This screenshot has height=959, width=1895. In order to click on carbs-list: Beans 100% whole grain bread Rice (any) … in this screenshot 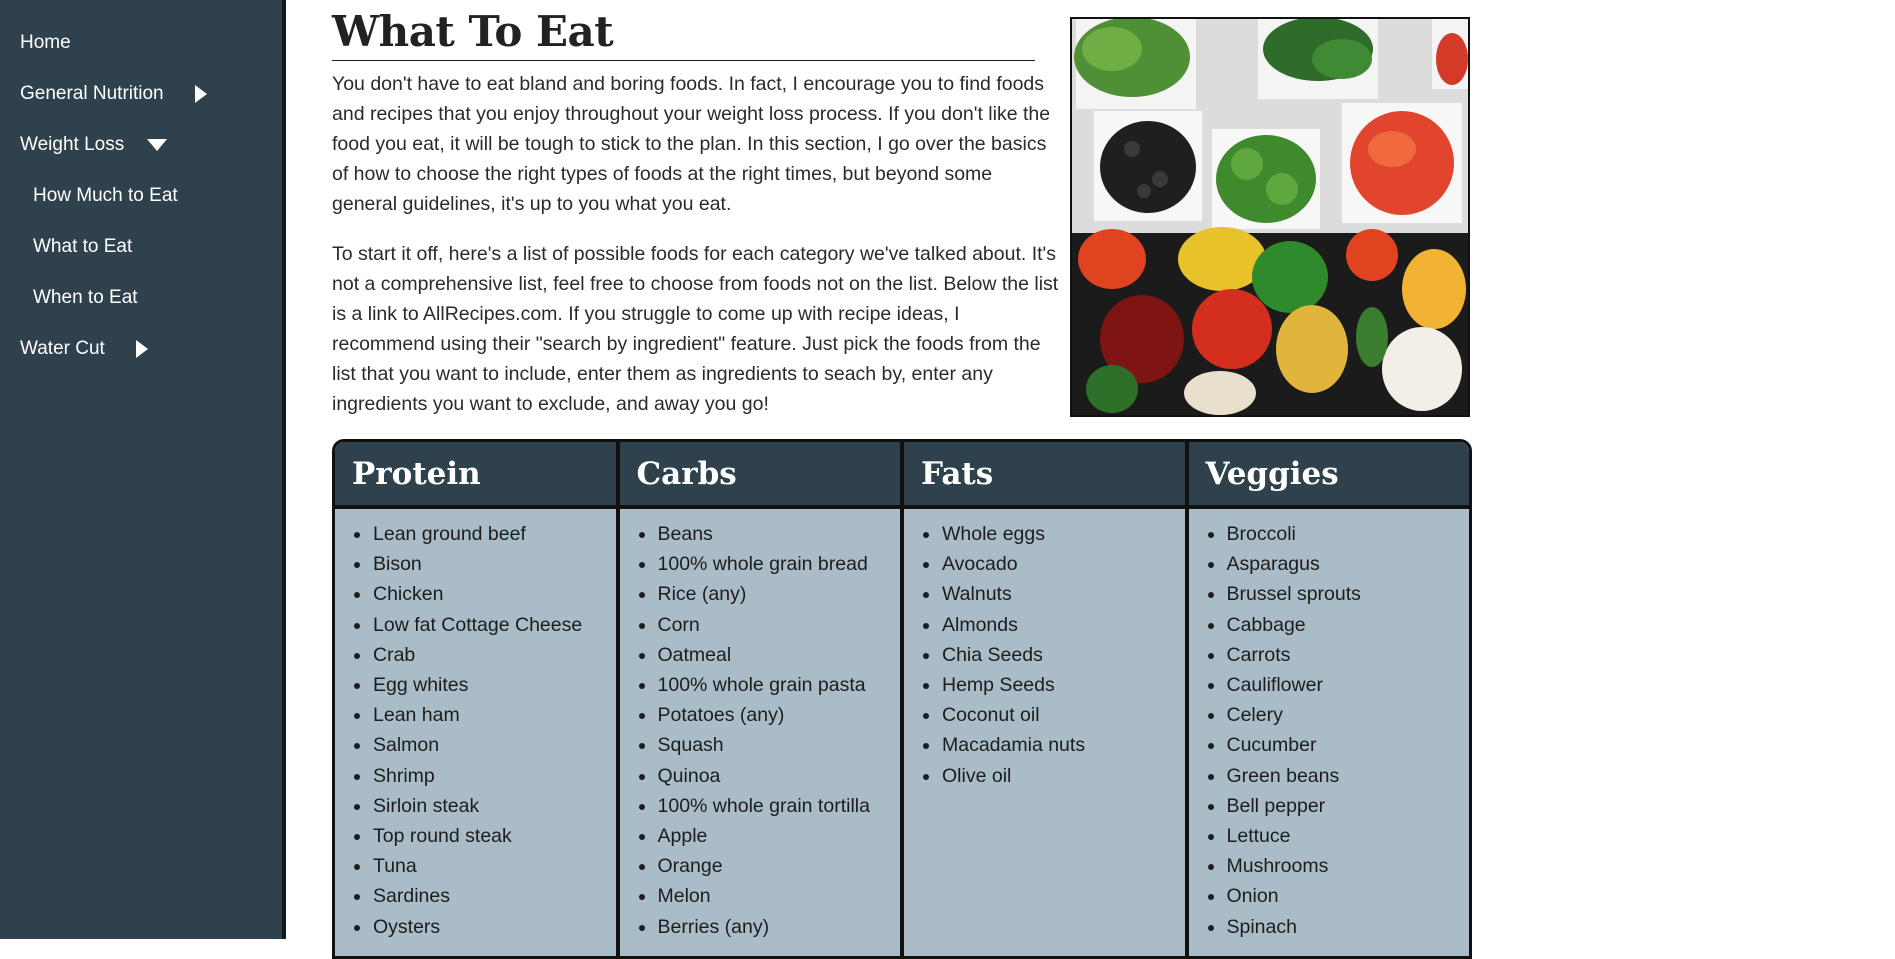, I will do `click(760, 730)`.